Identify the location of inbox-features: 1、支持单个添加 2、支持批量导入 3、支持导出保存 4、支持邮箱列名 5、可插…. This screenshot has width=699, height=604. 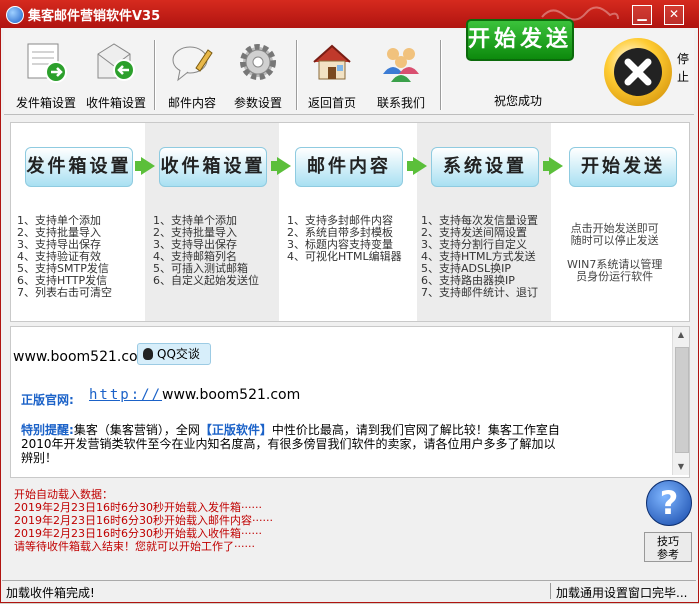
(206, 250).